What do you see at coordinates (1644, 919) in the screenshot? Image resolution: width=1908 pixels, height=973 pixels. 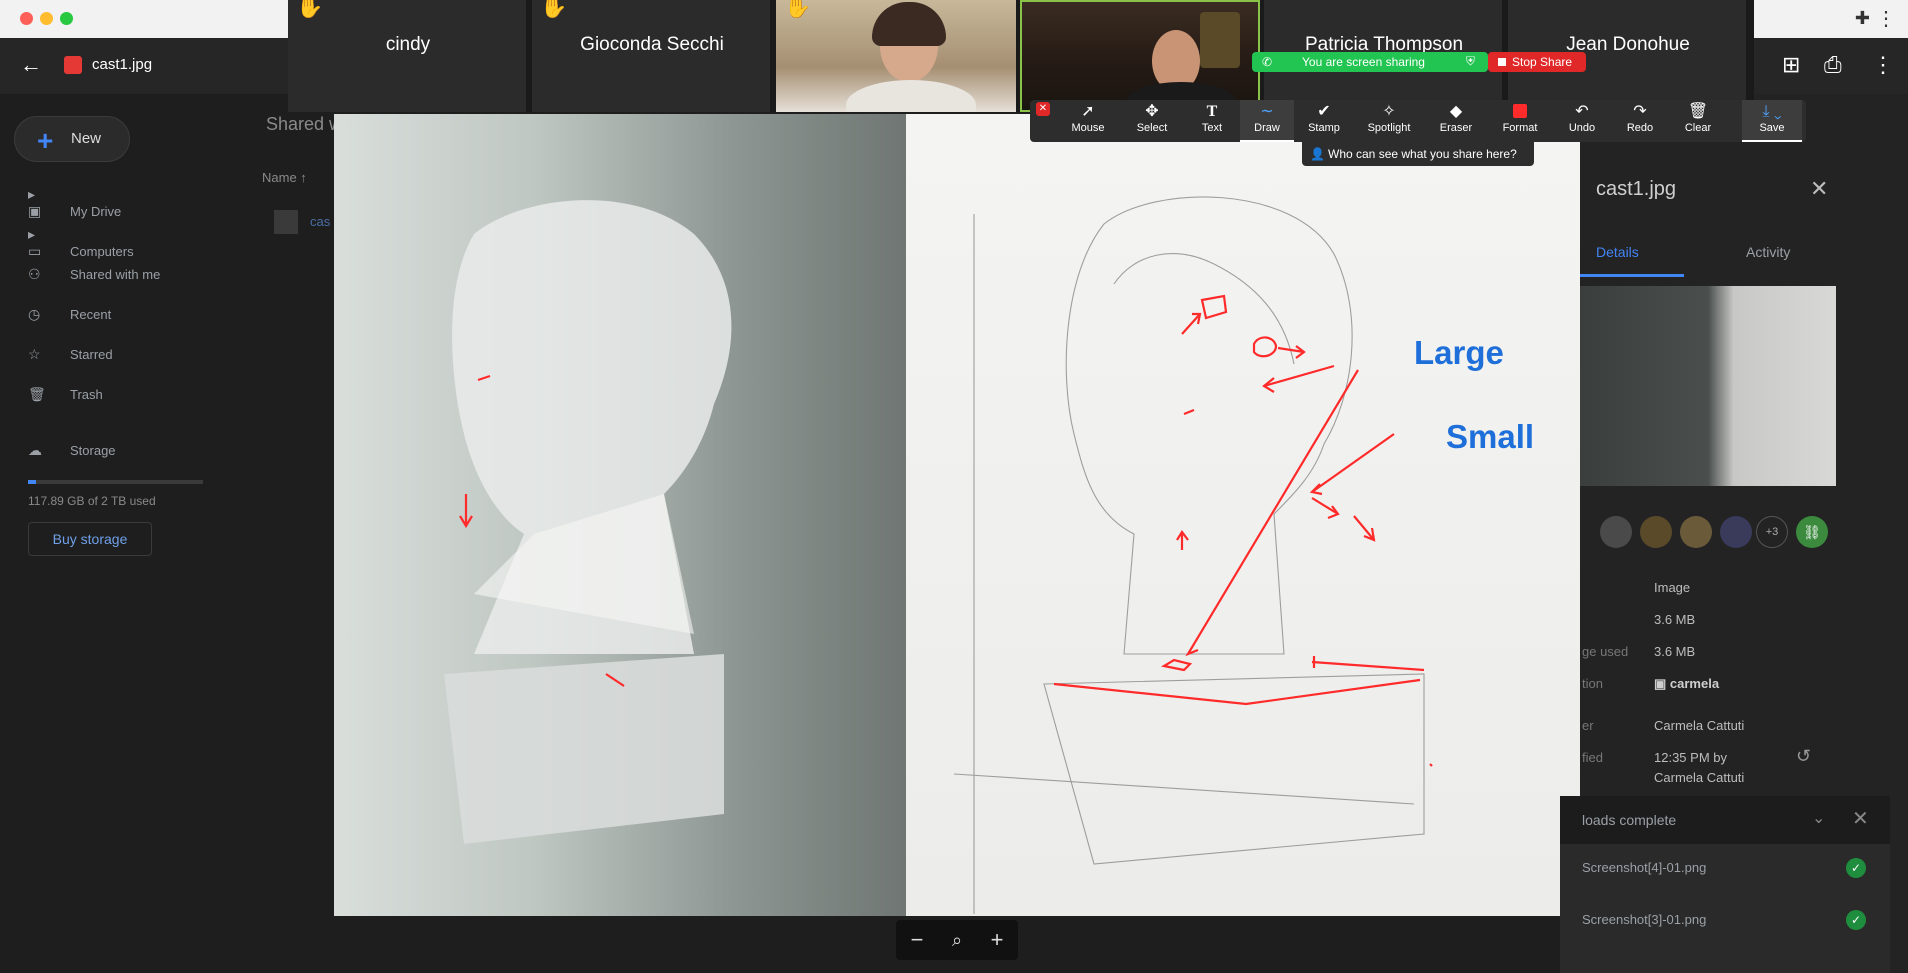 I see `download-item: Screenshot[3]-01.png` at bounding box center [1644, 919].